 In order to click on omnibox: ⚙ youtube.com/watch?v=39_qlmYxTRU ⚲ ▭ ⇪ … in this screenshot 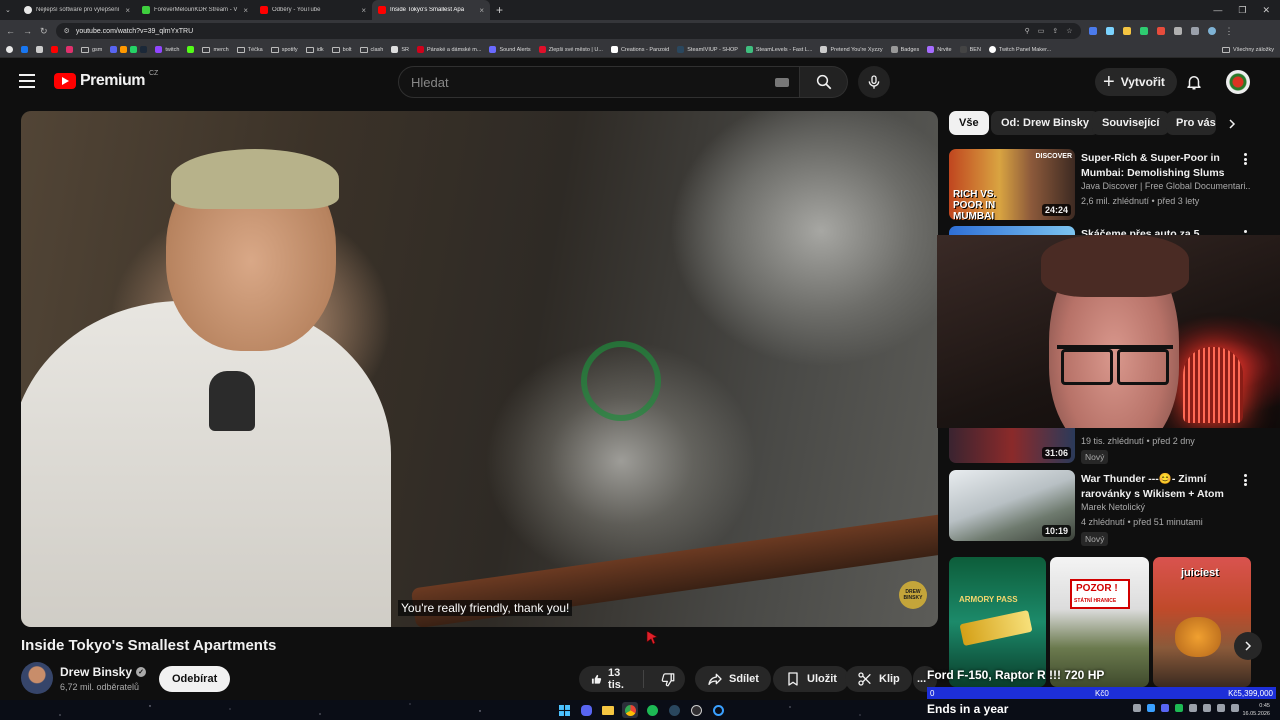, I will do `click(568, 31)`.